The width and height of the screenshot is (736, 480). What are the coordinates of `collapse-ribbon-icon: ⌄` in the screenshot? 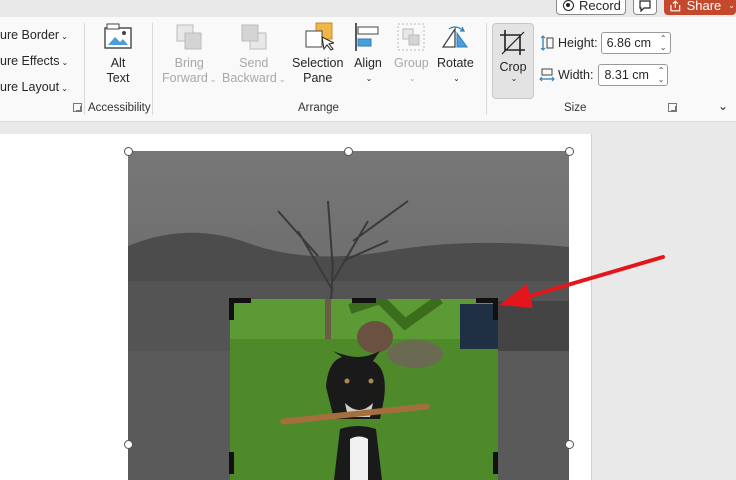 It's located at (723, 106).